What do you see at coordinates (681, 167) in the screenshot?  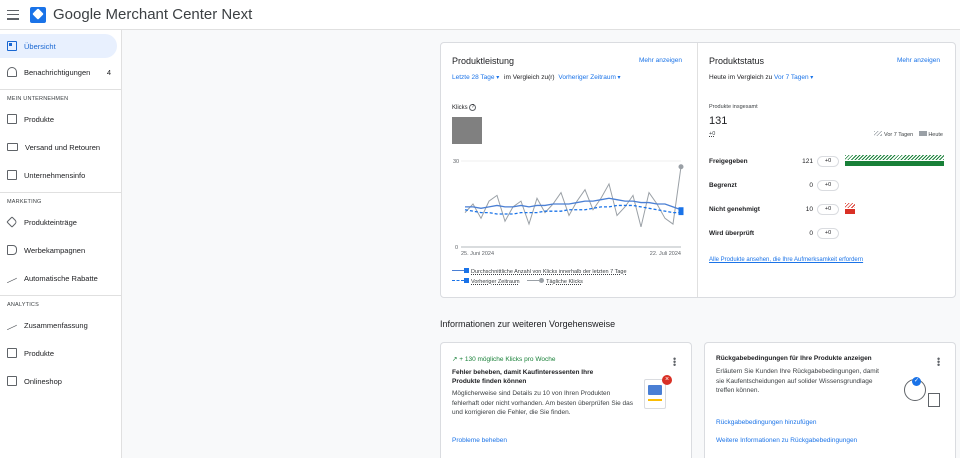 I see `series-daily-end-marker` at bounding box center [681, 167].